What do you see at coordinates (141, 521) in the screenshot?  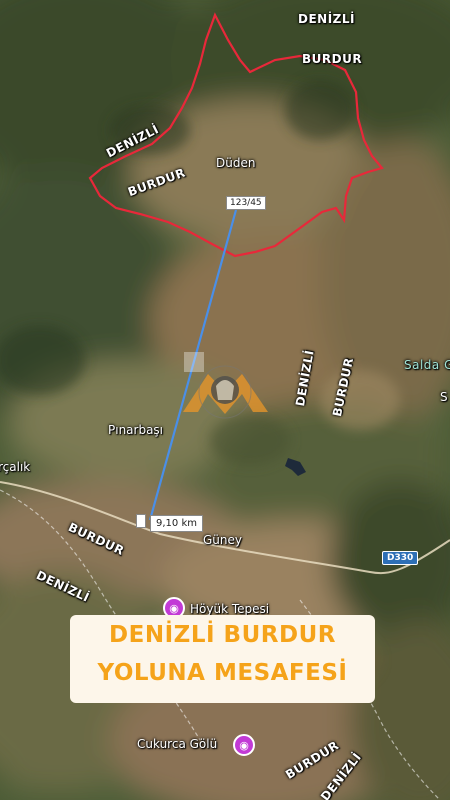 I see `distance-endpoint-marker` at bounding box center [141, 521].